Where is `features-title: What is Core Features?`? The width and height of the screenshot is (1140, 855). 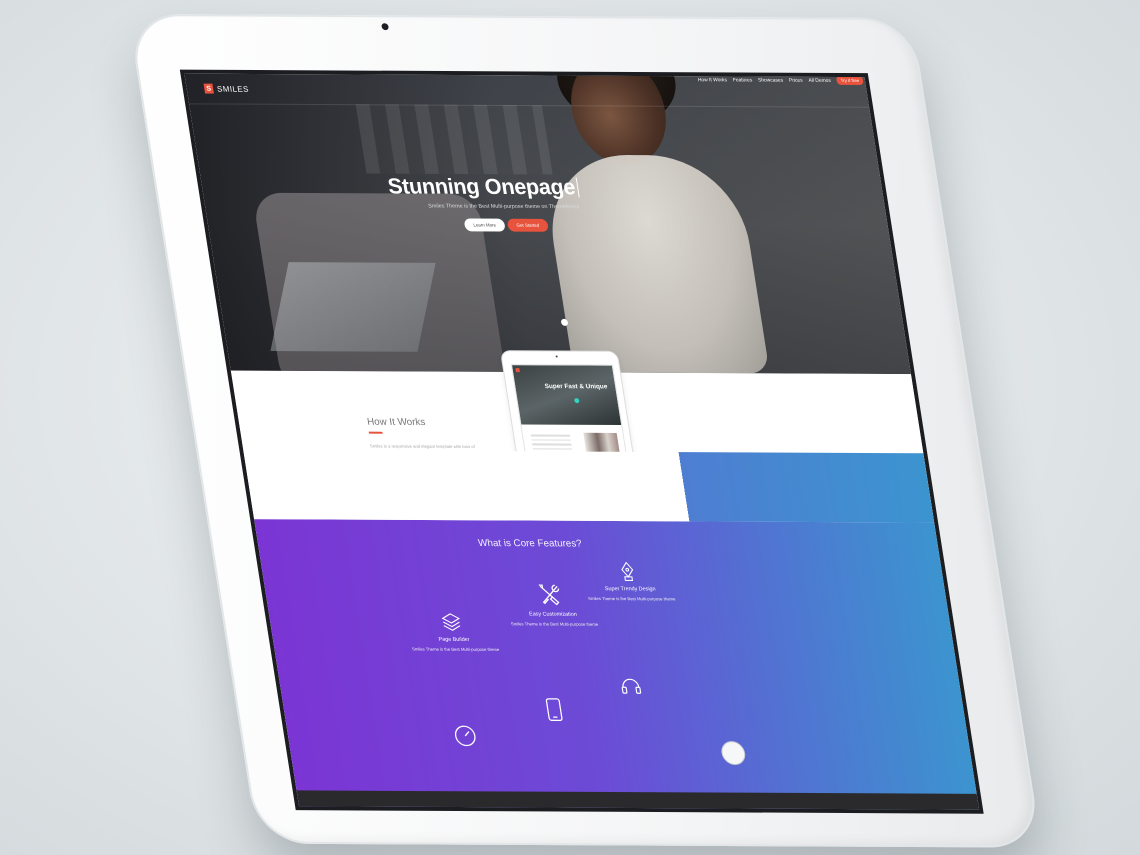
features-title: What is Core Features? is located at coordinates (530, 544).